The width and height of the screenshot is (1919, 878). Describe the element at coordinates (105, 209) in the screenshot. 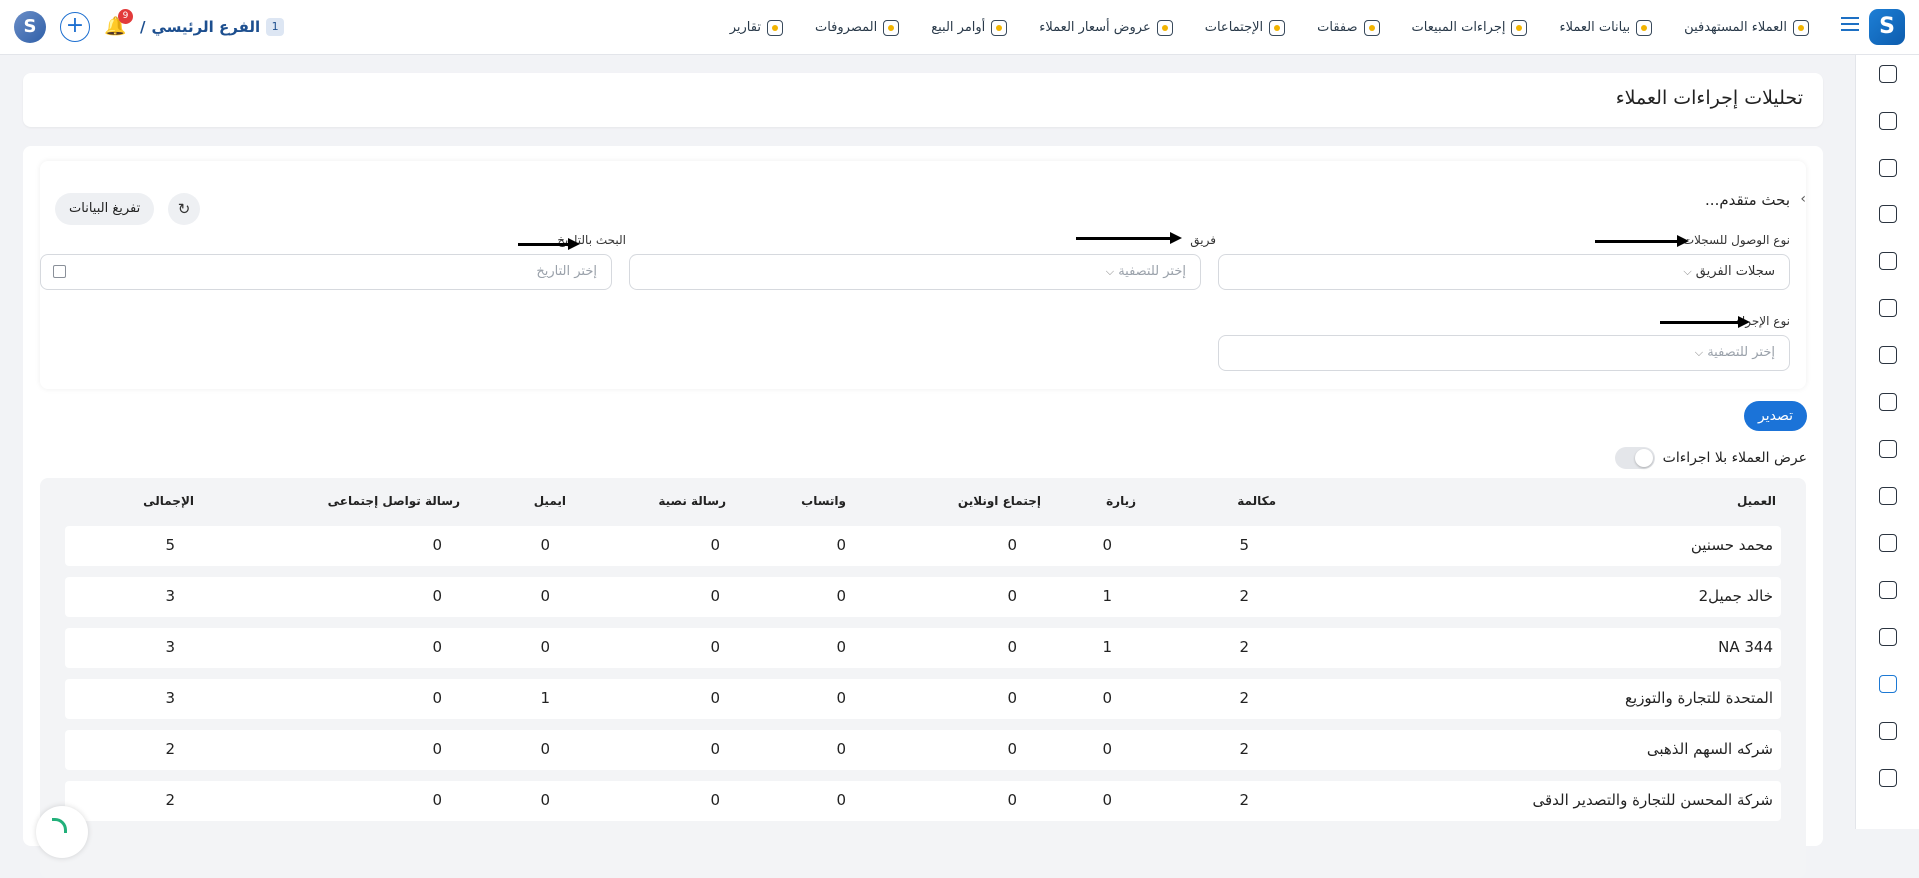

I see `clear-data-button: تفريغ البيانات` at that location.